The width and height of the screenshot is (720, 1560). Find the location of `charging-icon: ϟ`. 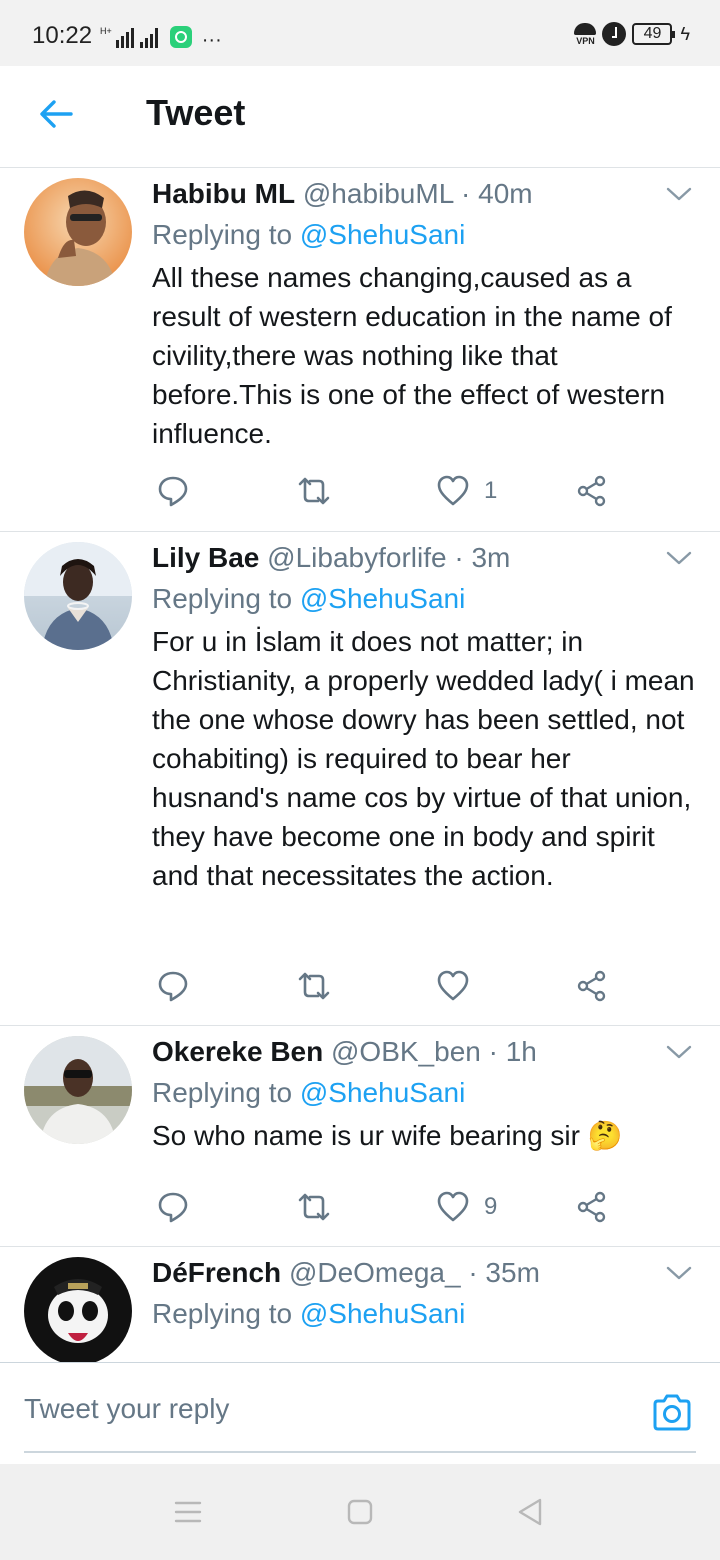

charging-icon: ϟ is located at coordinates (685, 33).